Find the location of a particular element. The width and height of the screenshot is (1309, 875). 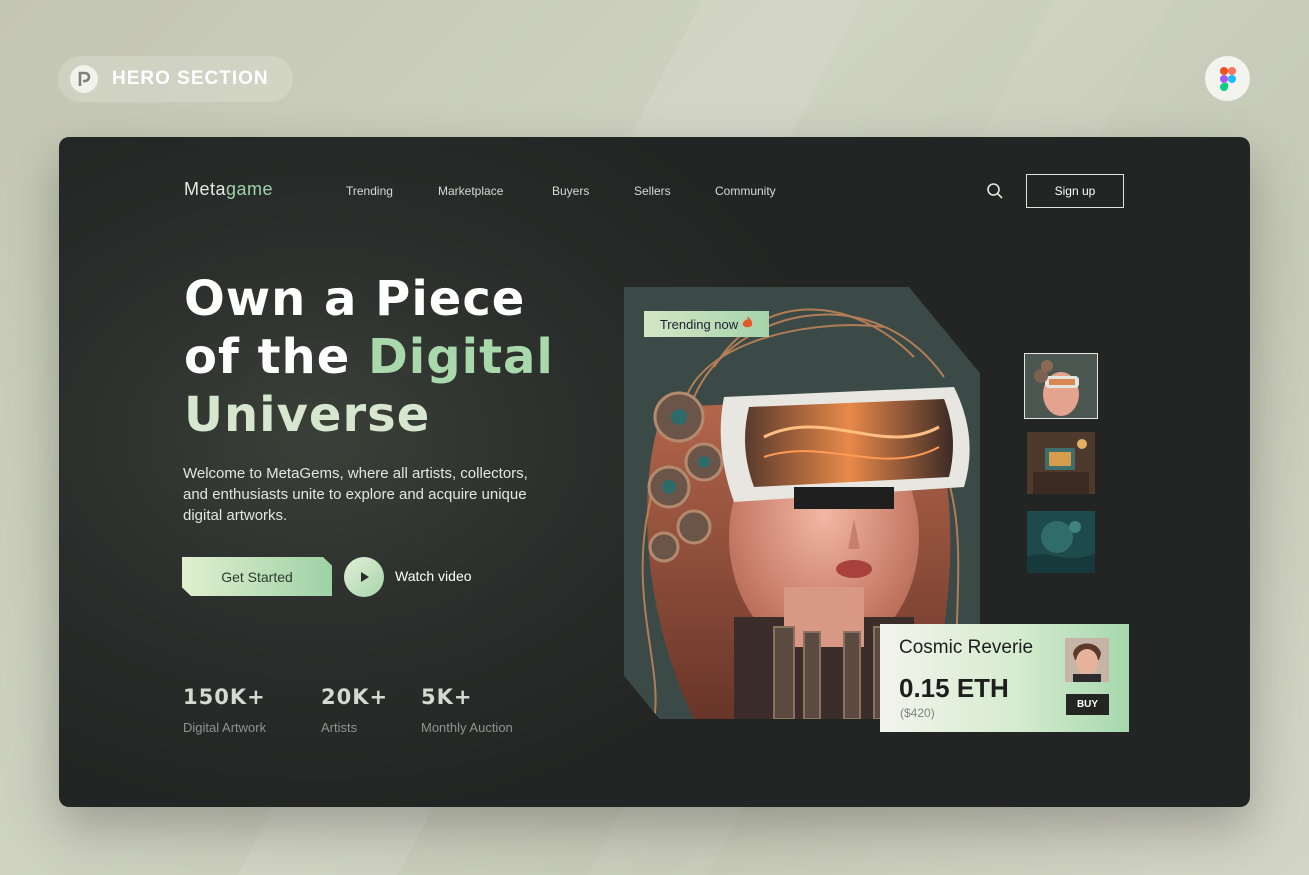

play-icon is located at coordinates (364, 577).